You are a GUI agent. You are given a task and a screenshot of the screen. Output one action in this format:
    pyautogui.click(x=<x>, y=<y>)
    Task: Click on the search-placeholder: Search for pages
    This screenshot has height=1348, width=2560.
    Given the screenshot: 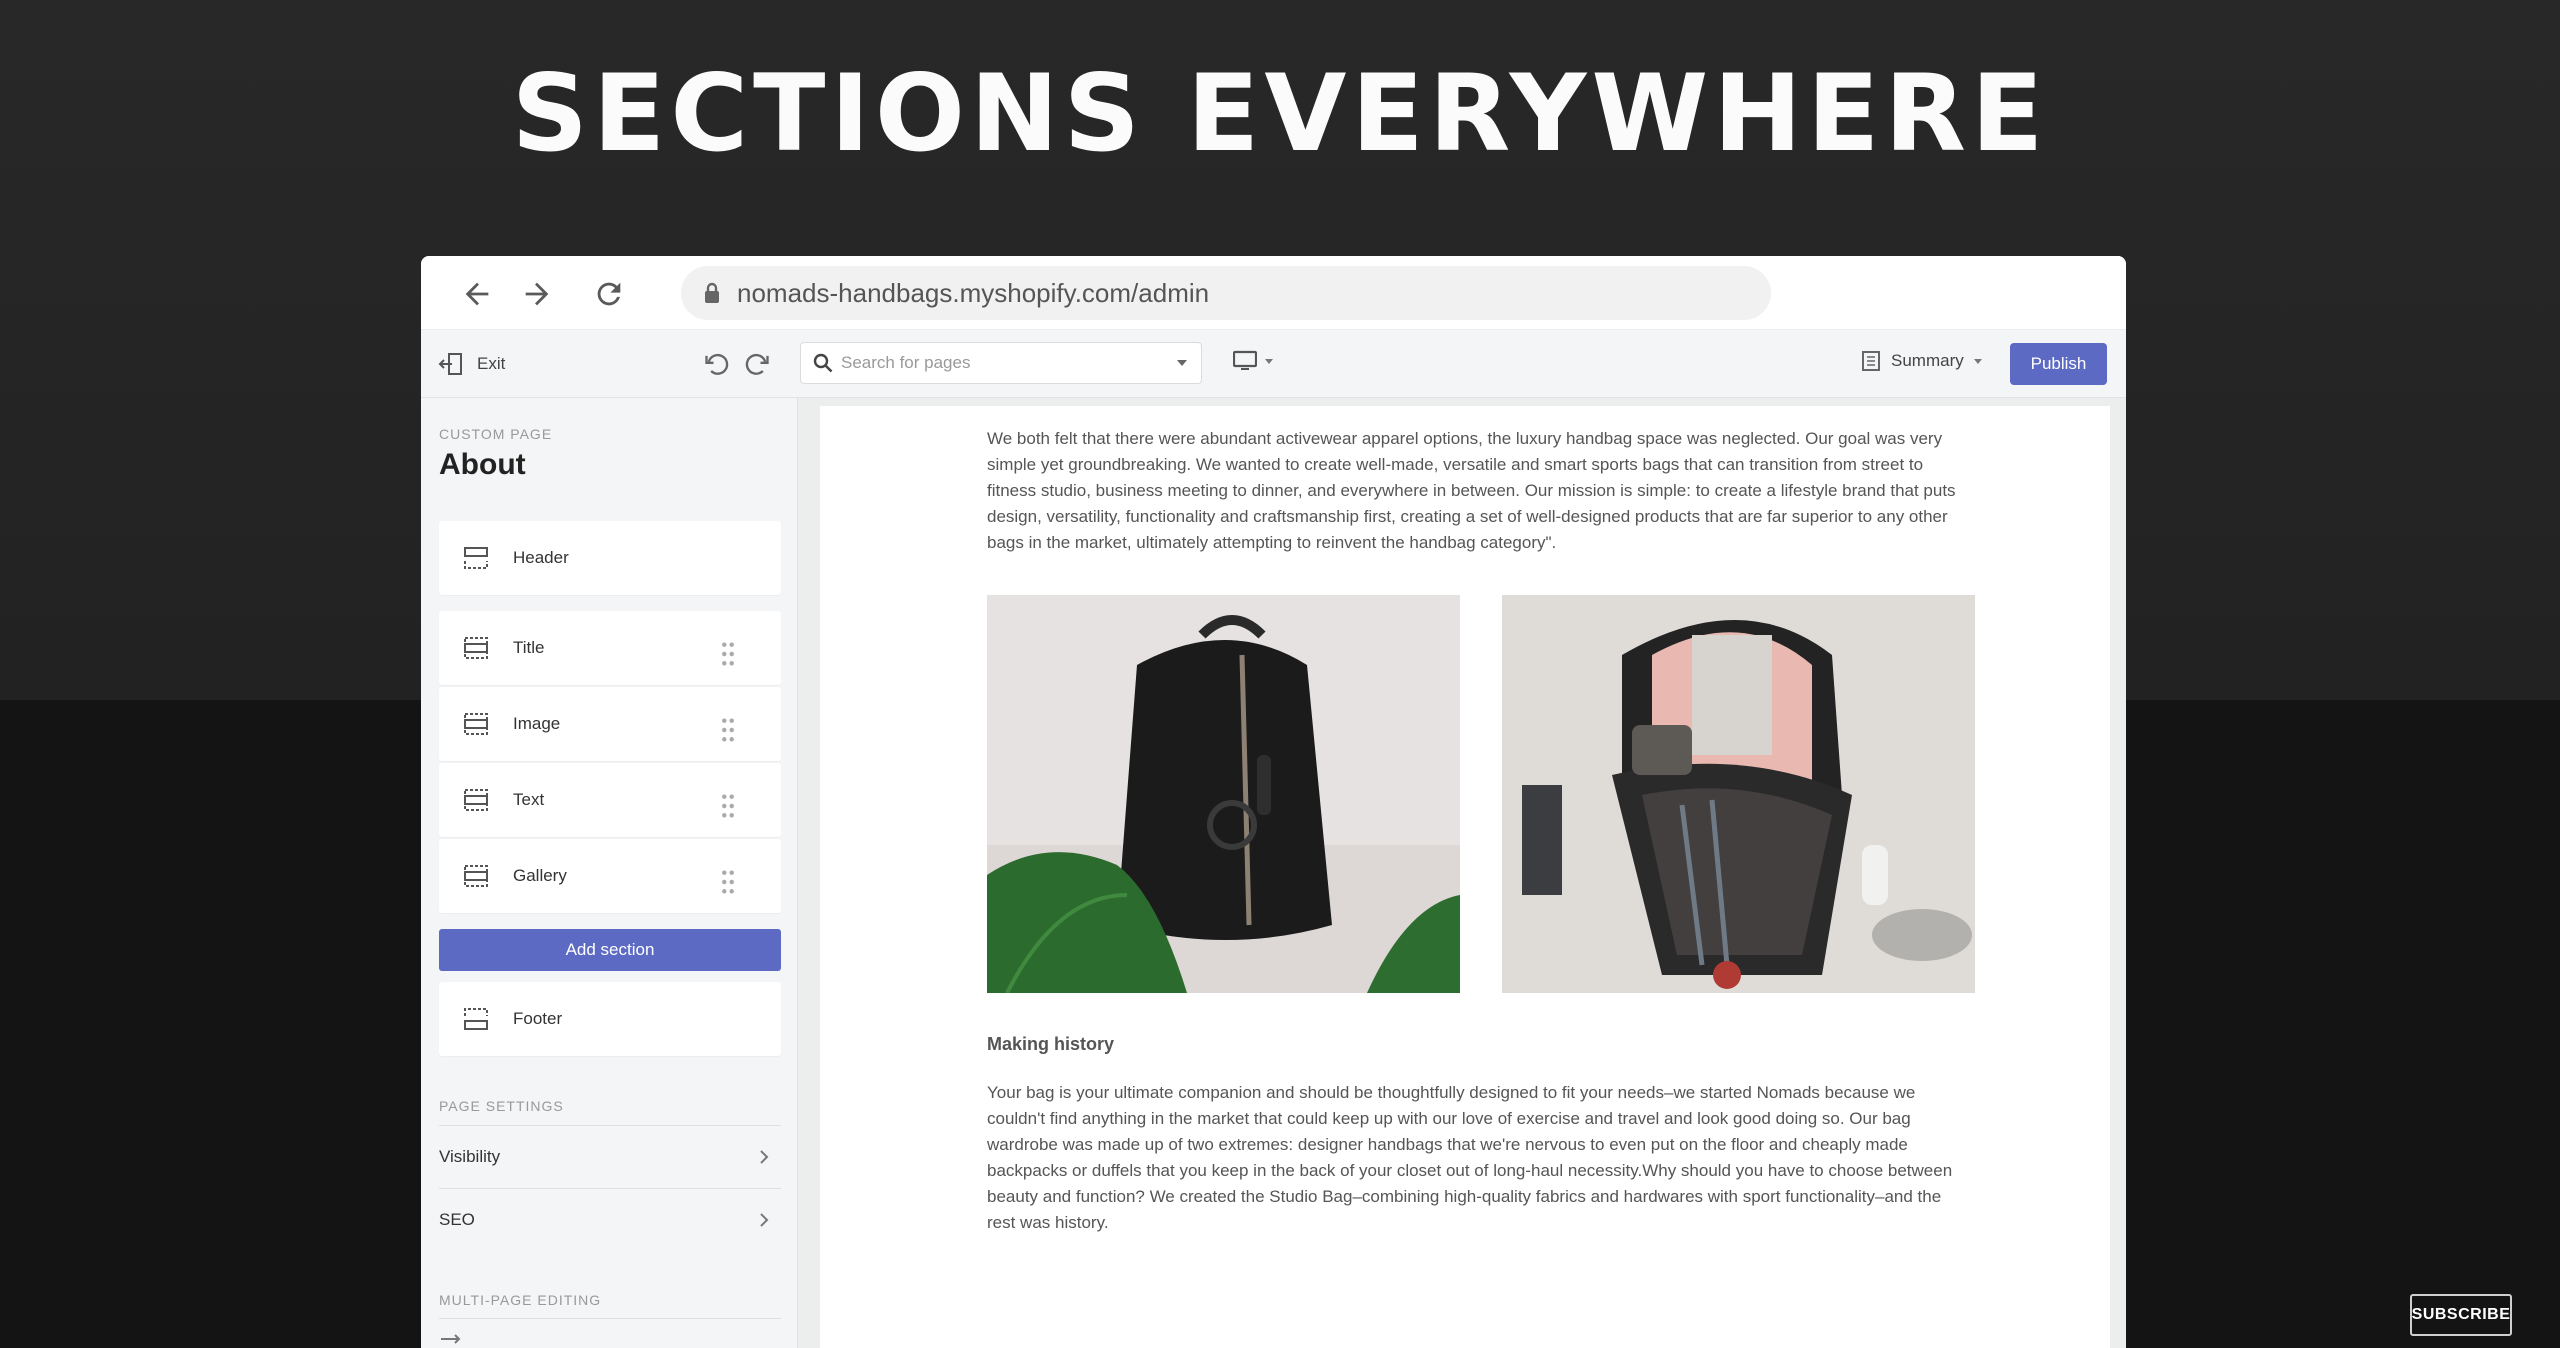 What is the action you would take?
    pyautogui.click(x=906, y=362)
    